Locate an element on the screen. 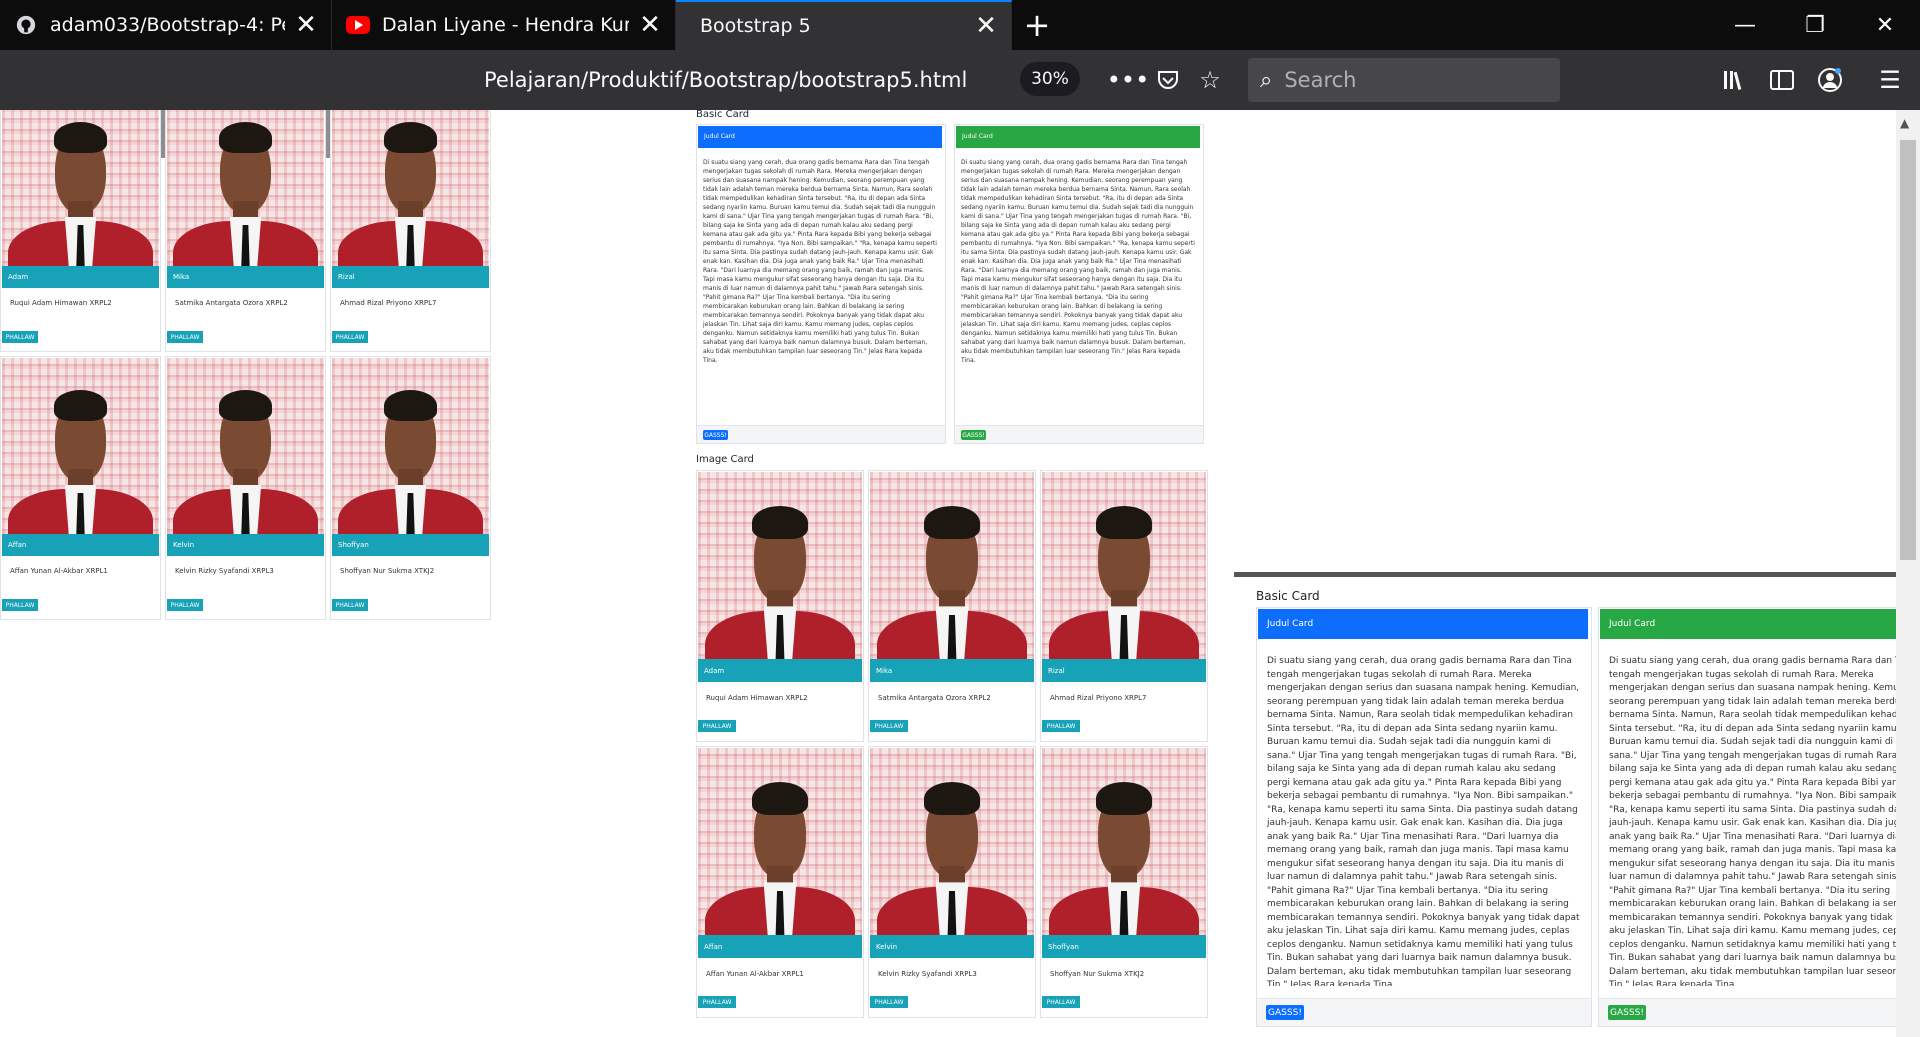 This screenshot has height=1037, width=1920. tab-youtube: Dalan Liyane - Hendra Kumbara ✕ is located at coordinates (504, 25).